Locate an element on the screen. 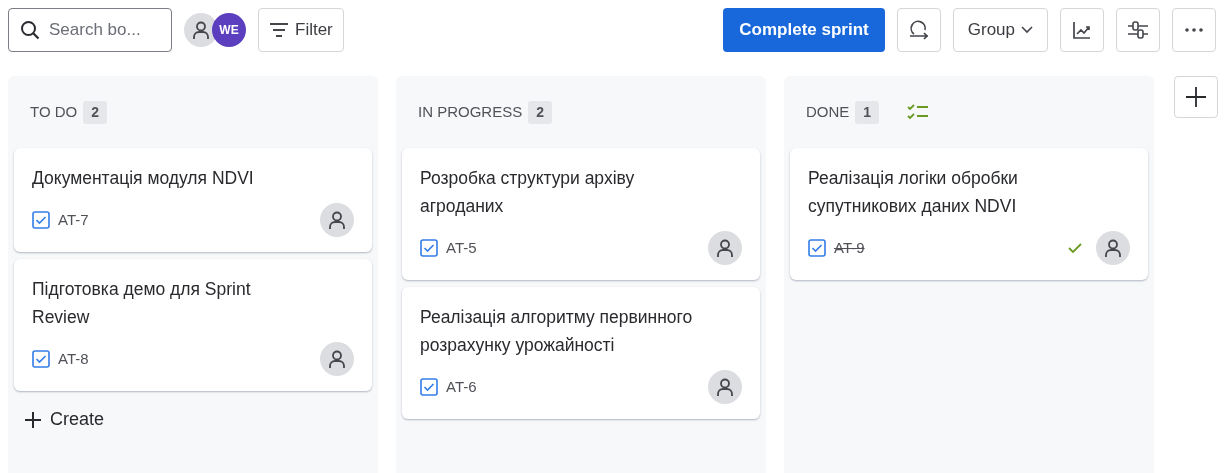  issue-title: Реалізація алгоритму первинного розрахунку урожайності is located at coordinates (557, 331).